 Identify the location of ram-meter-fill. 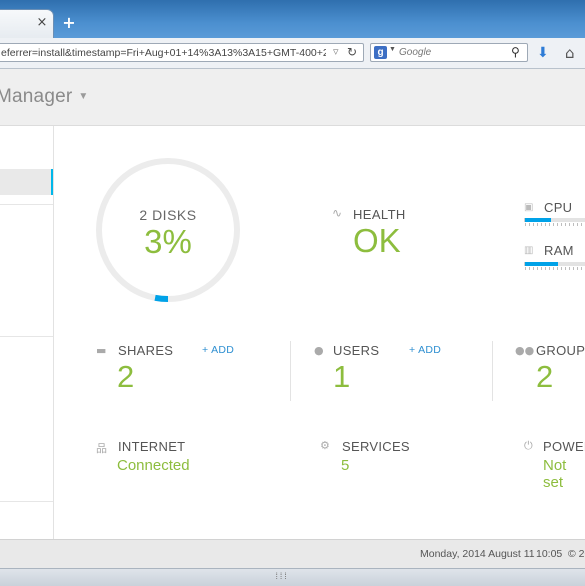
(542, 264).